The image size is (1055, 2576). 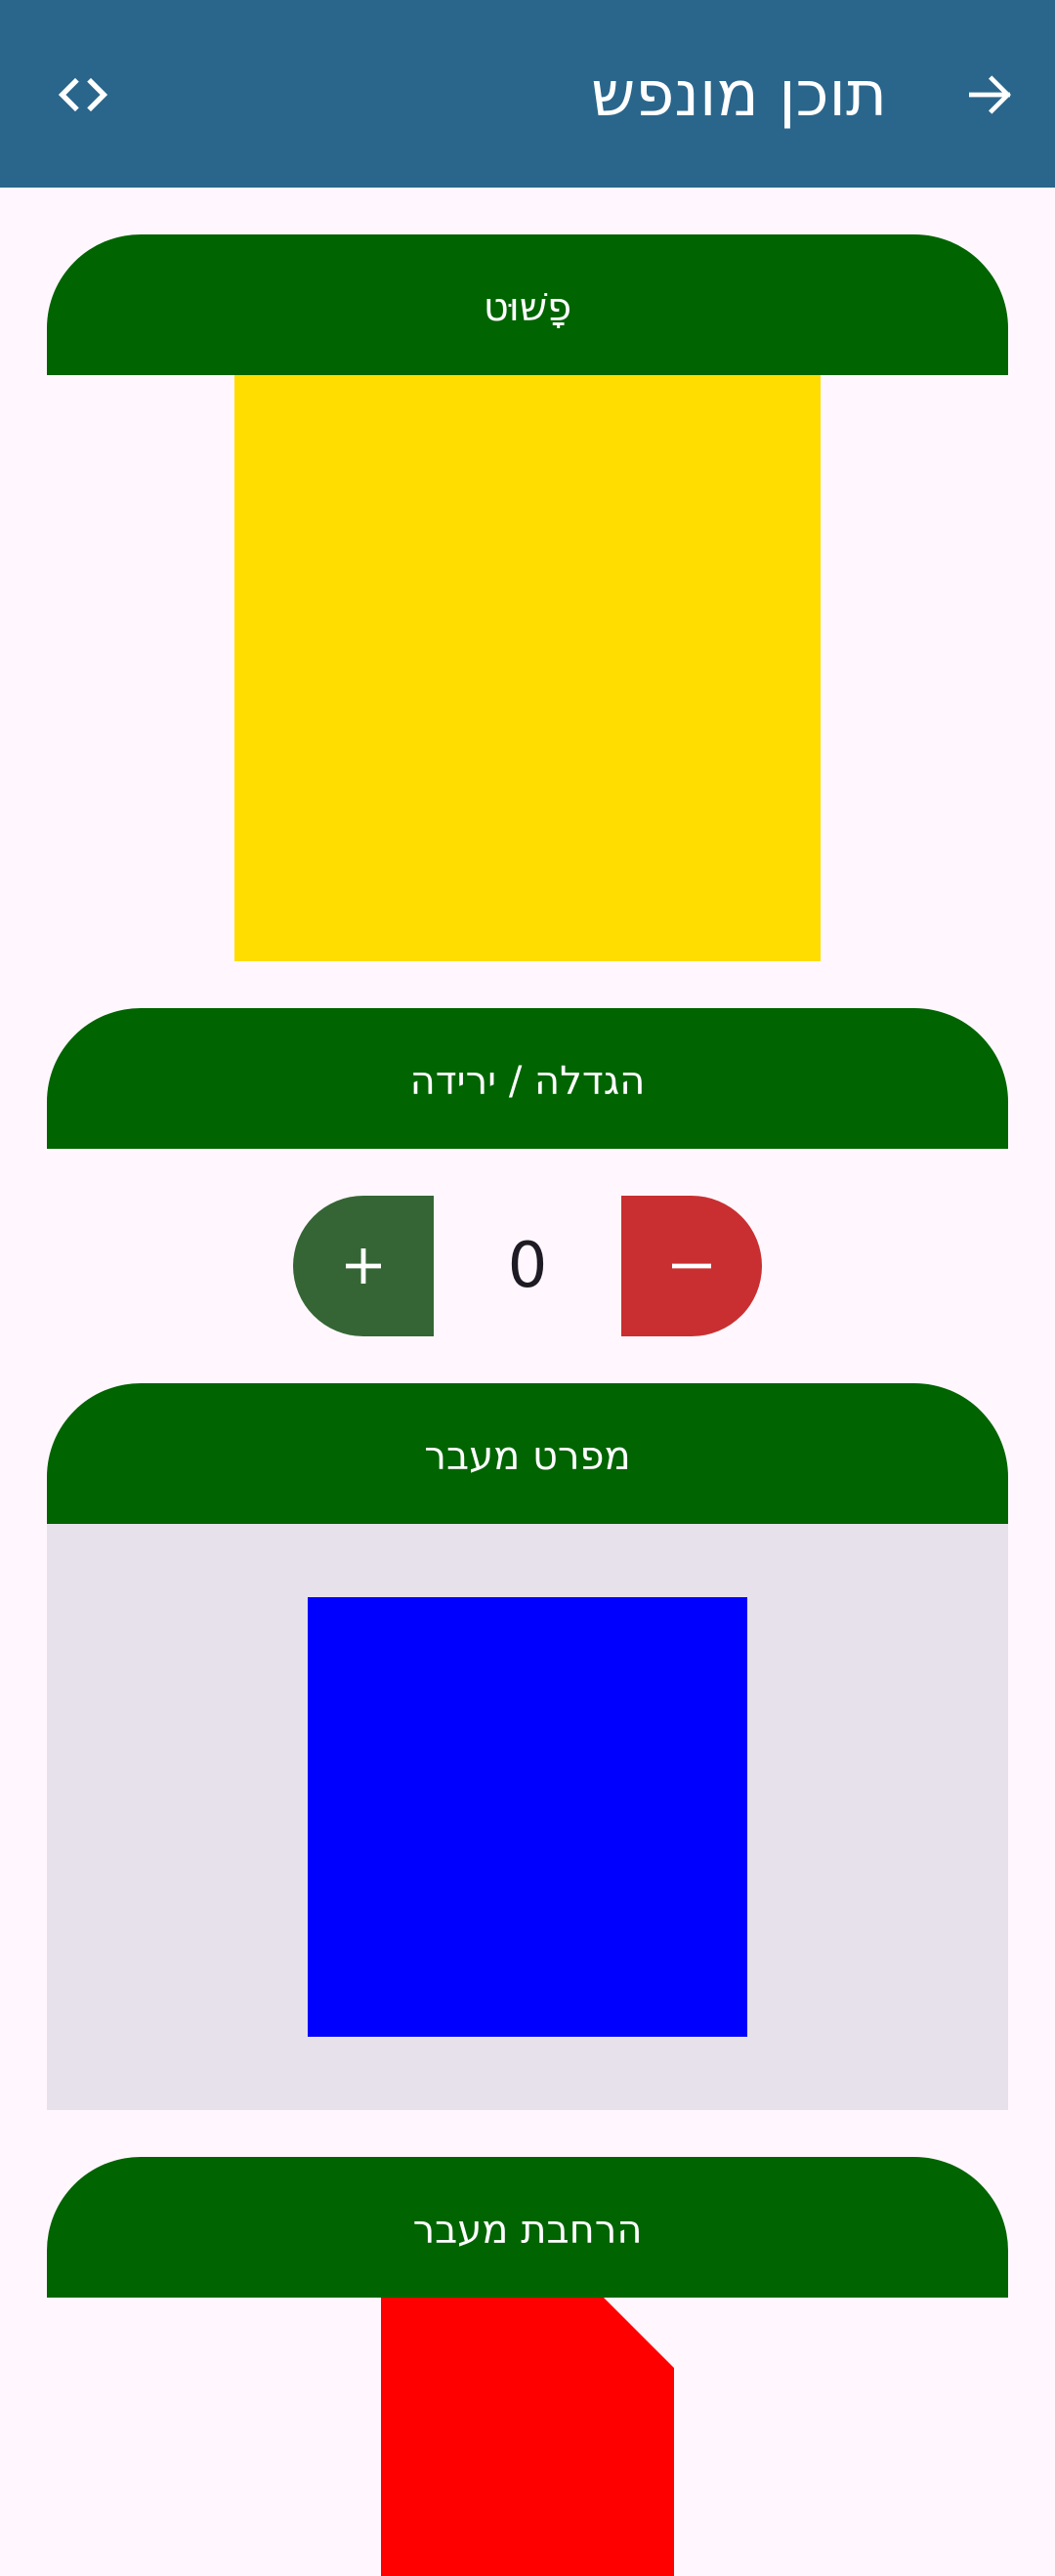 I want to click on minus-icon, so click(x=691, y=1266).